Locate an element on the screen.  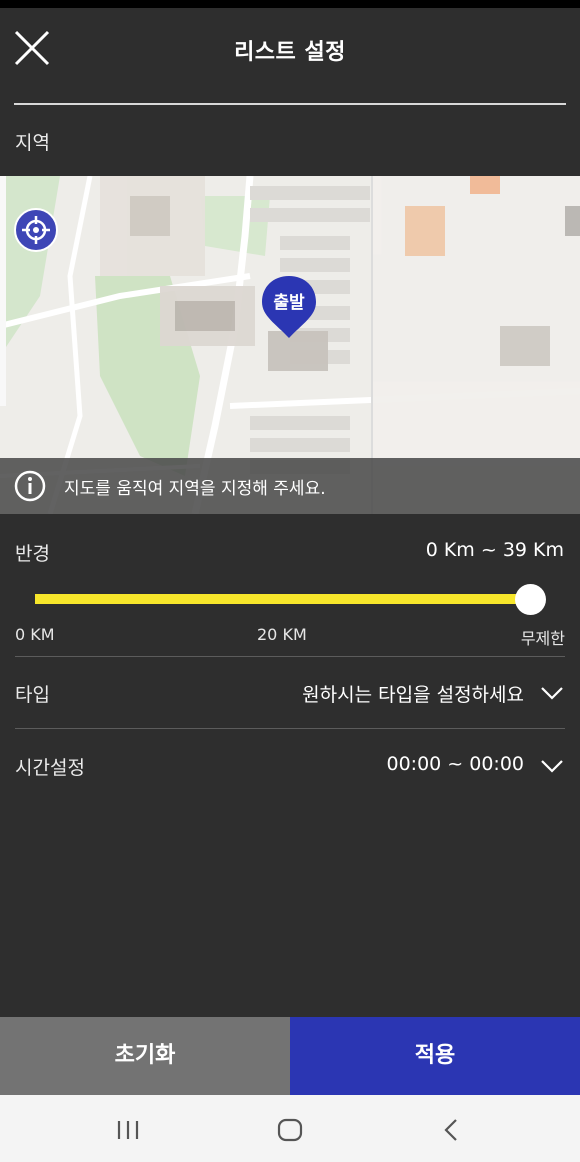
time-selector: 시간설정 00:00 ~ 00:00 is located at coordinates (290, 766).